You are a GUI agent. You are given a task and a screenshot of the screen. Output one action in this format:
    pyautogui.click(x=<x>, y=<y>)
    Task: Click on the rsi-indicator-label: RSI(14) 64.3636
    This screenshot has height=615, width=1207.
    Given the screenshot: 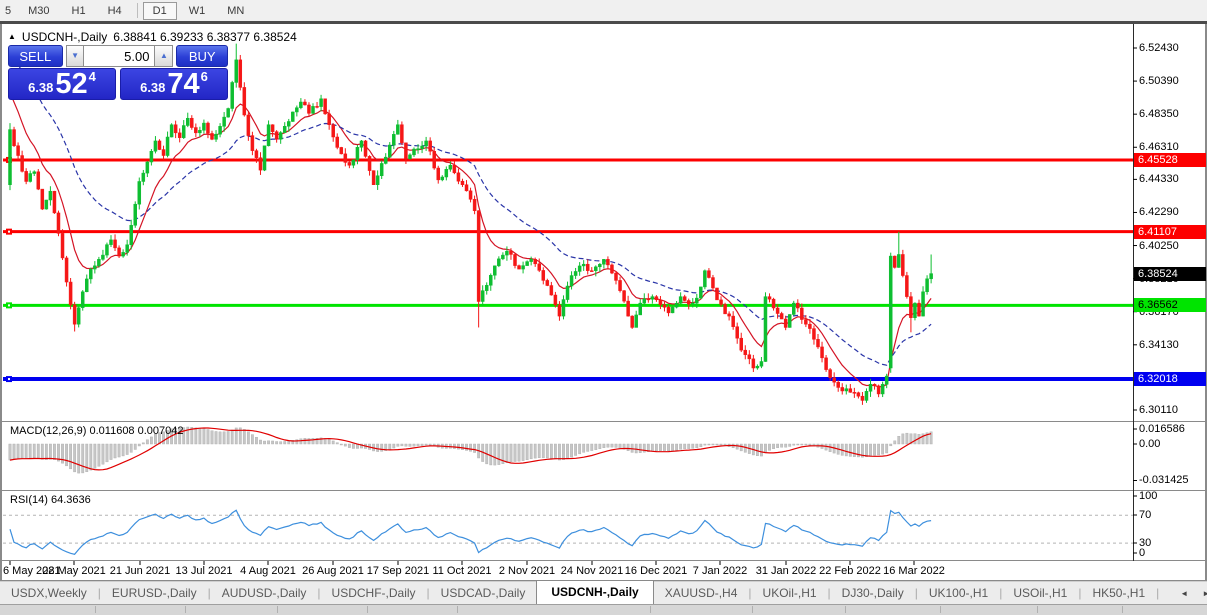 What is the action you would take?
    pyautogui.click(x=50, y=500)
    